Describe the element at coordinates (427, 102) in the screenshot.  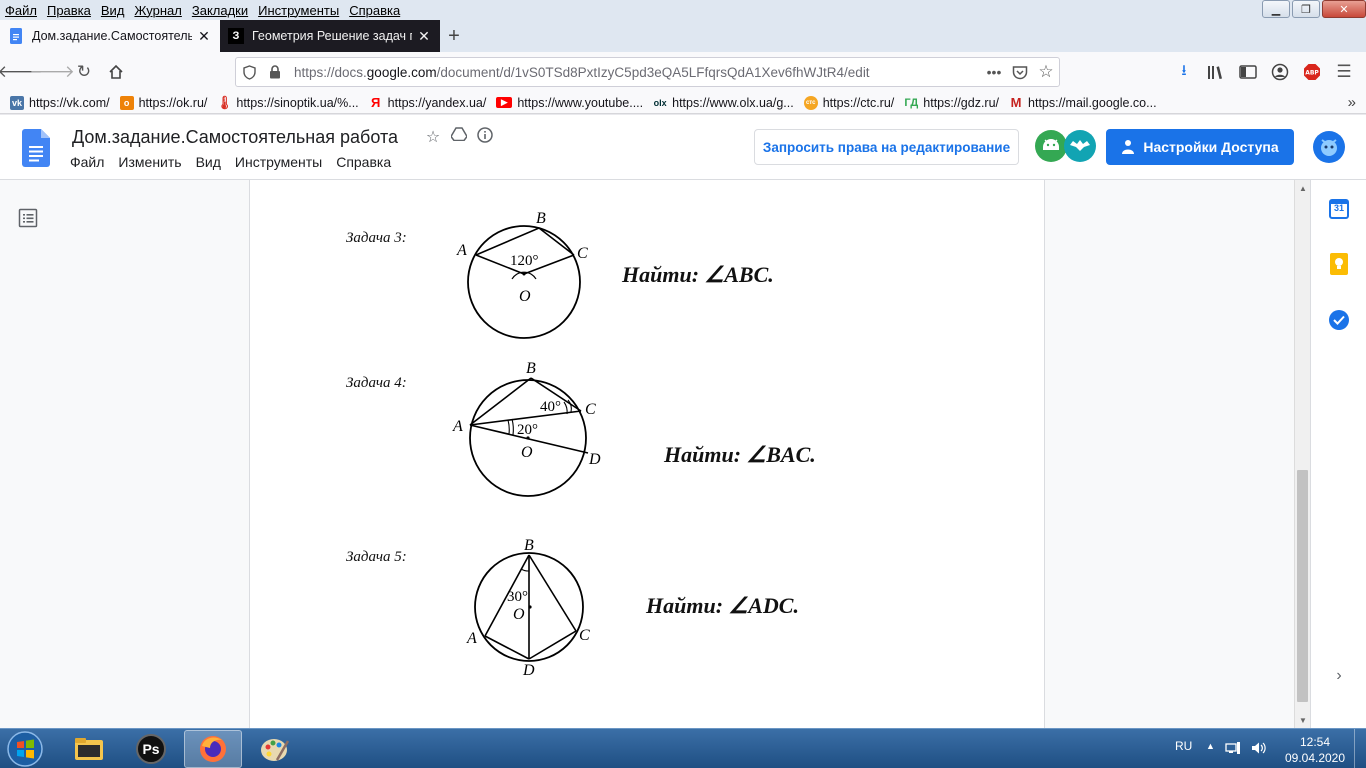
I see `bookmark-yandex: Яhttps://yandex.ua/` at that location.